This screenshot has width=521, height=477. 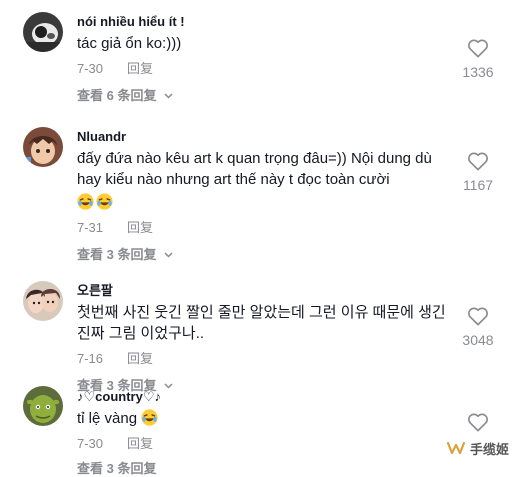 What do you see at coordinates (262, 137) in the screenshot?
I see `comment-username: Nluandr` at bounding box center [262, 137].